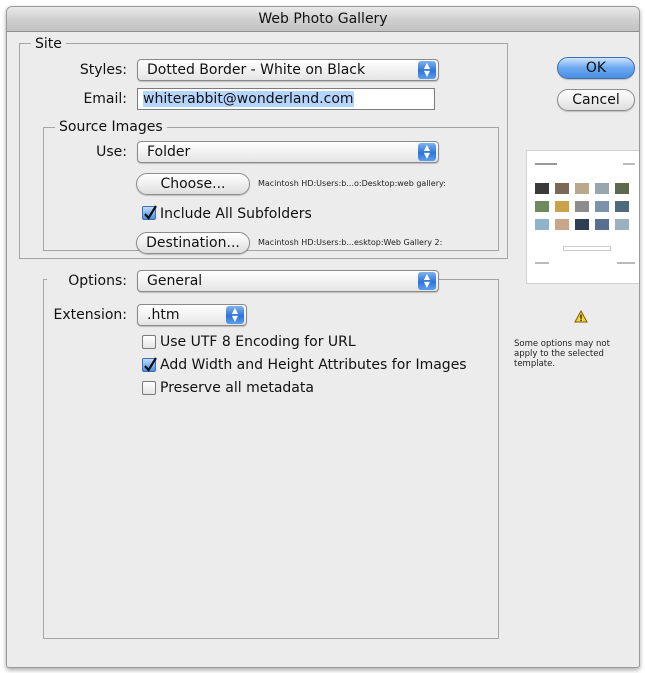 The image size is (645, 673). What do you see at coordinates (192, 315) in the screenshot?
I see `extension-dropdown: .htm ▲ ▼` at bounding box center [192, 315].